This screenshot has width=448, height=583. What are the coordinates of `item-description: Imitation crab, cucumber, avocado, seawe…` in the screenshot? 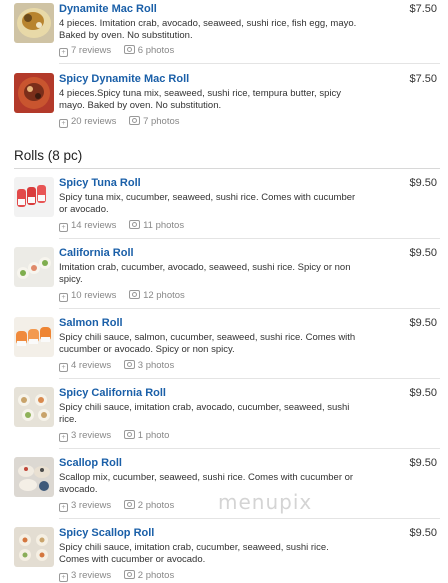 It's located at (205, 273).